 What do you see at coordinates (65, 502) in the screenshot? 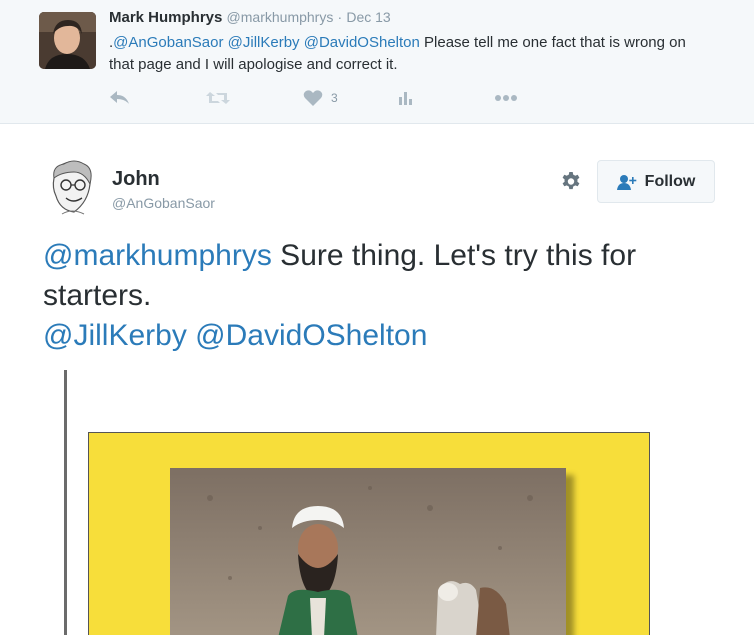
I see `quote-bar` at bounding box center [65, 502].